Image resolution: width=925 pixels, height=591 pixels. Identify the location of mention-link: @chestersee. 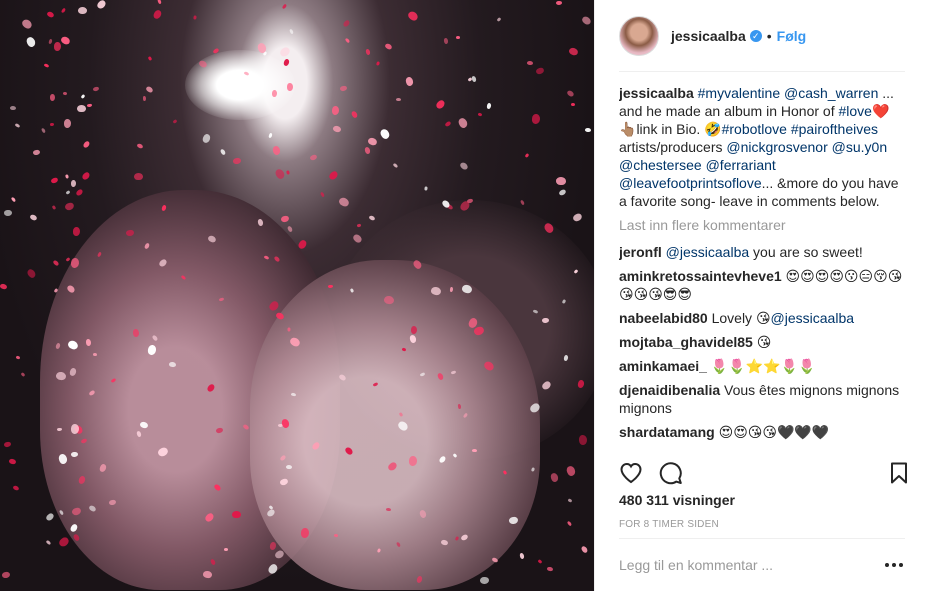
(660, 165).